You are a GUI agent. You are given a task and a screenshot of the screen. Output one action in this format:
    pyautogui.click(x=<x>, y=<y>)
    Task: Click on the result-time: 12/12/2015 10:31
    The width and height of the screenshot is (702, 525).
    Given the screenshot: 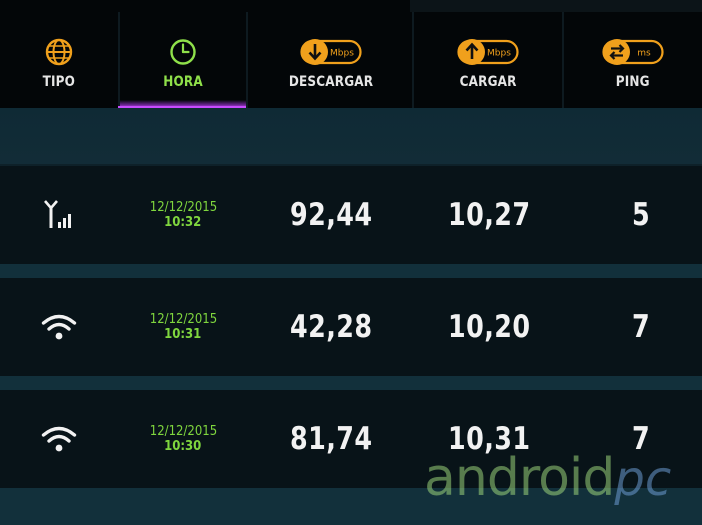 What is the action you would take?
    pyautogui.click(x=183, y=327)
    